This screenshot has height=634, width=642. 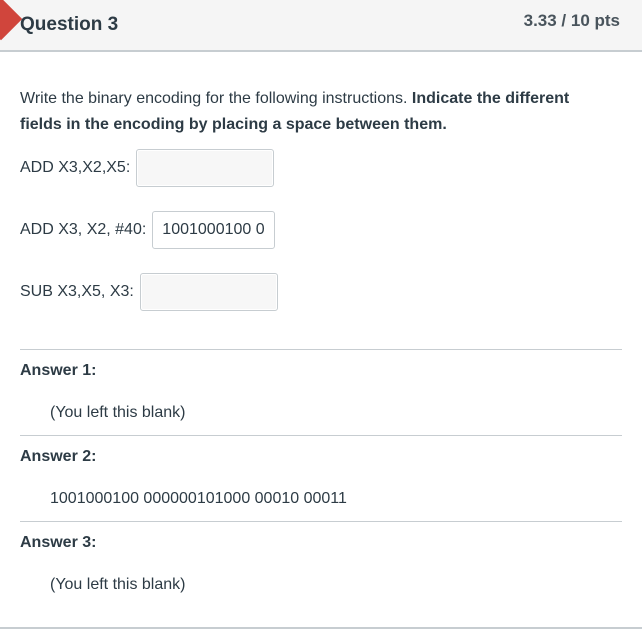 I want to click on question-header: Question 3 3.33 / 10 pts, so click(x=321, y=26).